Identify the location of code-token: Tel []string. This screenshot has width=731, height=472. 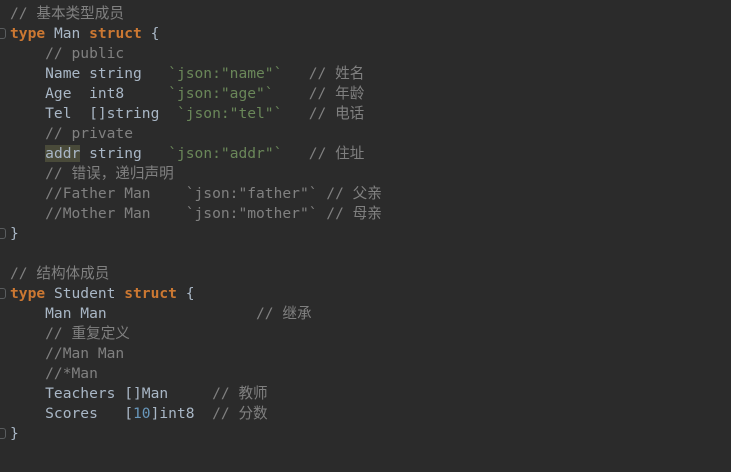
(93, 113).